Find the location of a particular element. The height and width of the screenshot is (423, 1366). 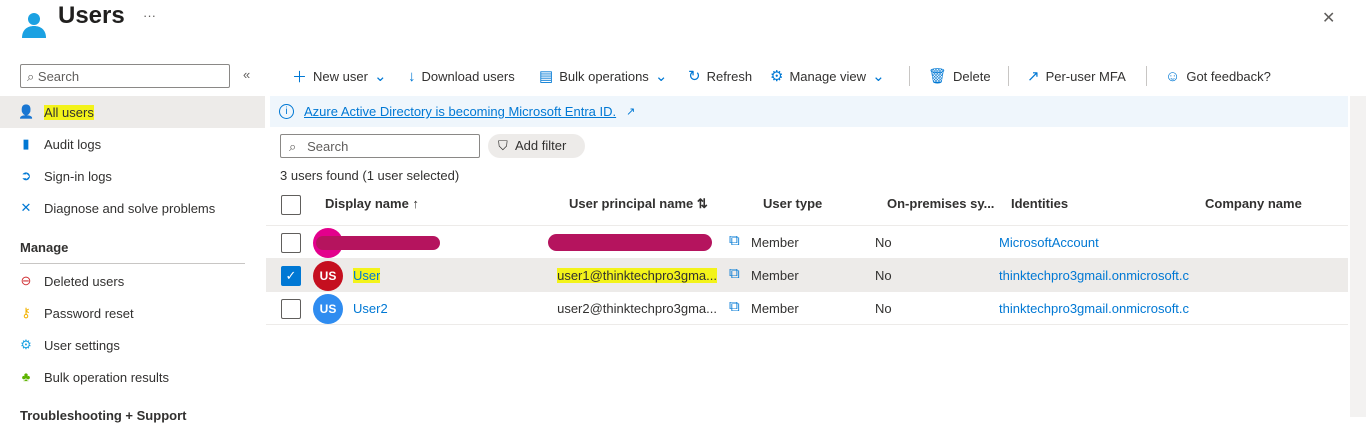

close-button: ✕ is located at coordinates (1328, 18).